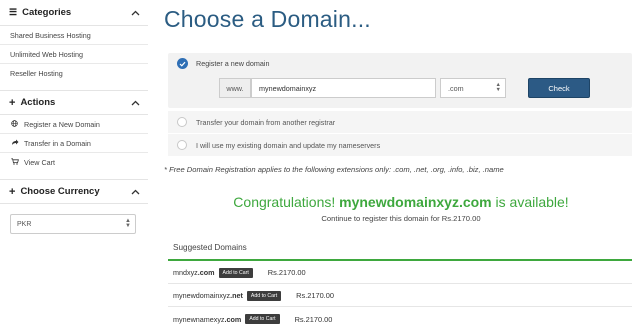 This screenshot has width=639, height=328. What do you see at coordinates (74, 102) in the screenshot?
I see `actions-panel-header: + Actions` at bounding box center [74, 102].